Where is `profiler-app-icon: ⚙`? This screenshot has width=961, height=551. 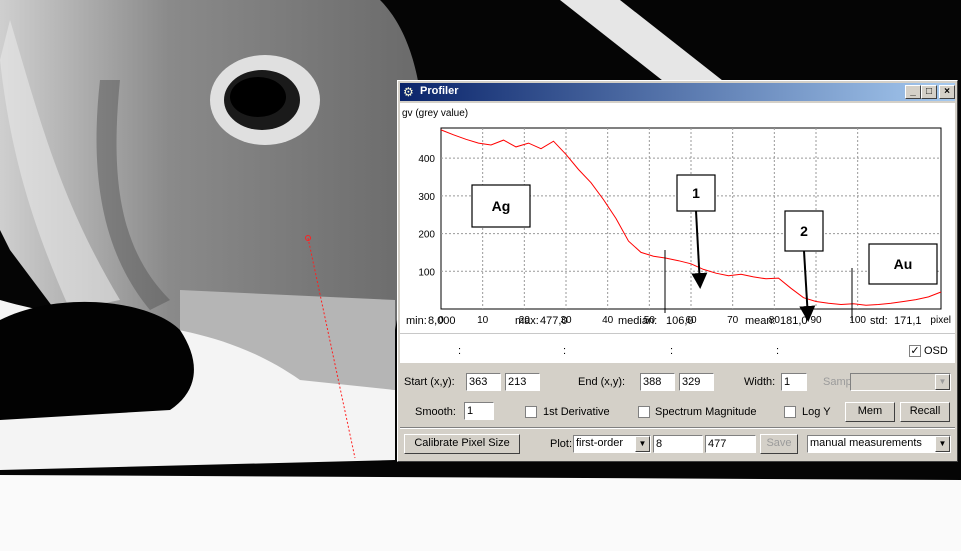 profiler-app-icon: ⚙ is located at coordinates (408, 92).